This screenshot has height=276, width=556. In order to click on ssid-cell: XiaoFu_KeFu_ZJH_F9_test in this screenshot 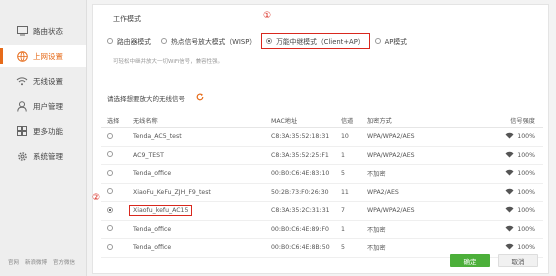, I will do `click(172, 192)`.